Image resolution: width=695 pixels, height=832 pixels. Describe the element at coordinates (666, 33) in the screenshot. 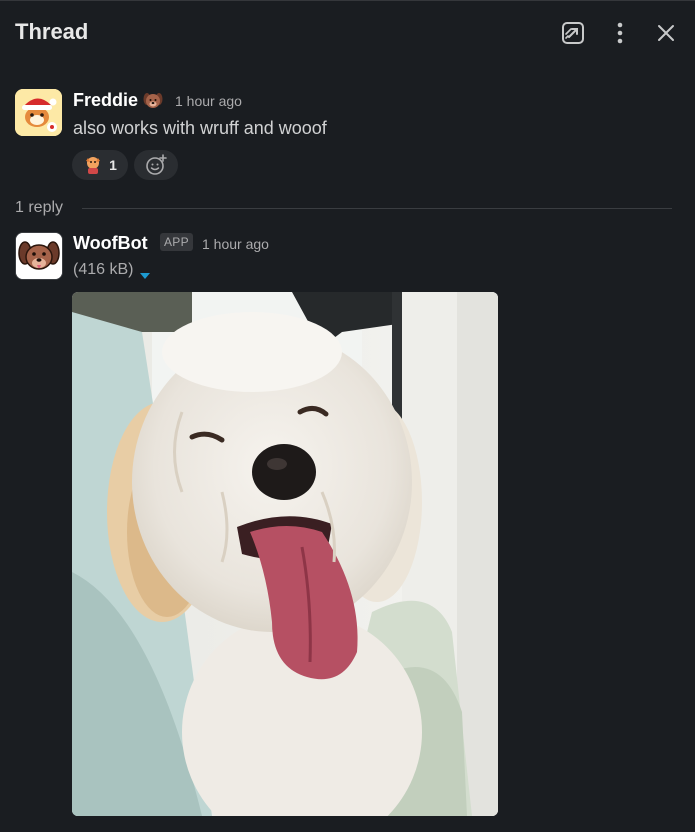

I see `close-icon` at that location.